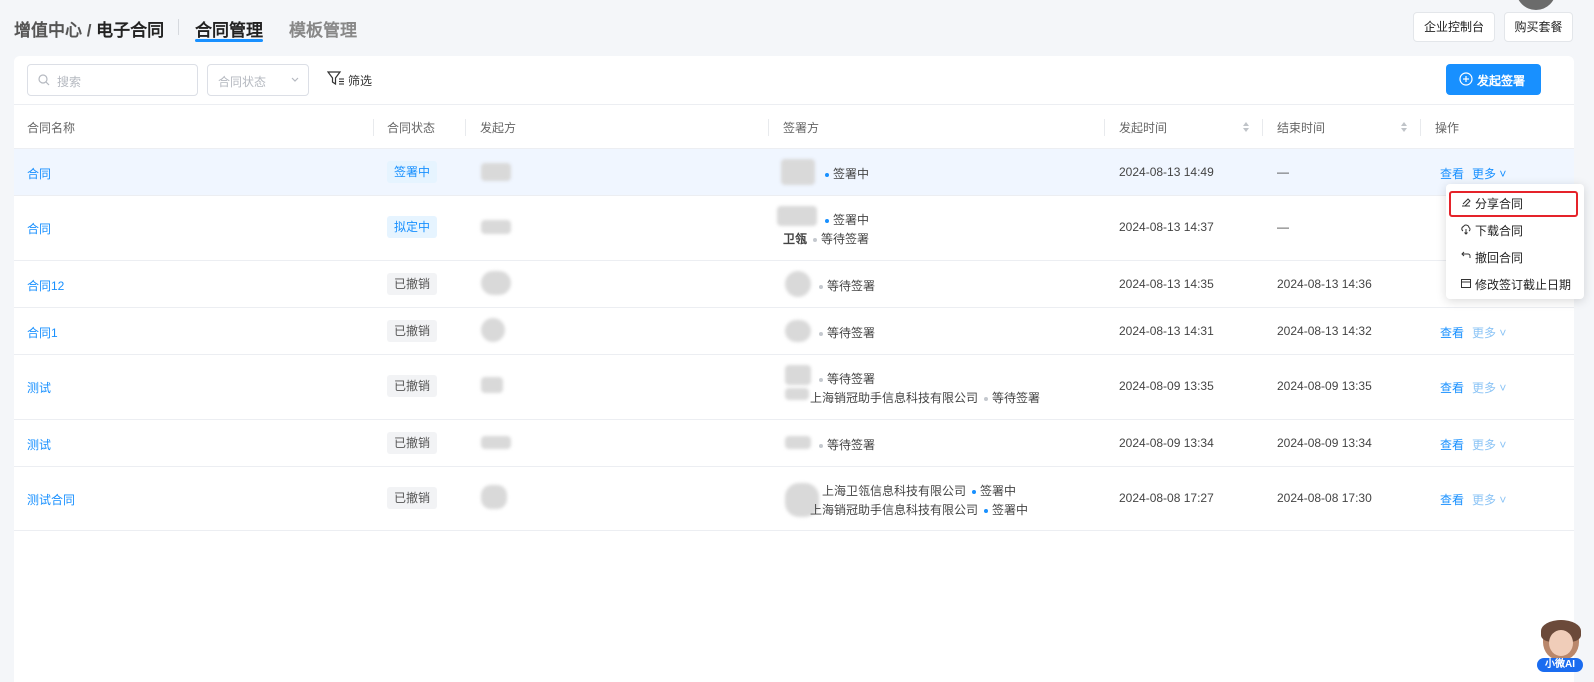  Describe the element at coordinates (1515, 241) in the screenshot. I see `more-actions-menu: 分享合同 下载合同 撤回合同 修改签订截止日期` at that location.